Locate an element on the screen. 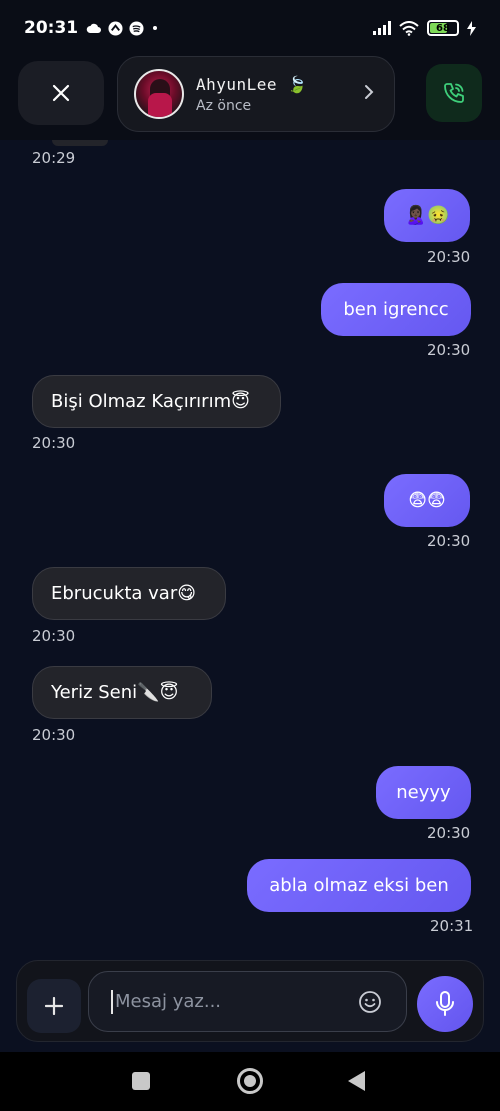 The height and width of the screenshot is (1111, 500). avatar is located at coordinates (159, 94).